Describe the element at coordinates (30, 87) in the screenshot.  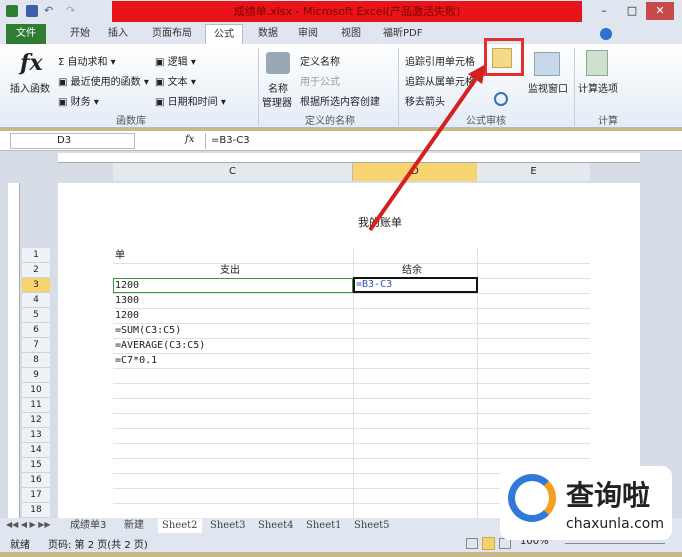
I see `insert-function-button: 插入函数` at that location.